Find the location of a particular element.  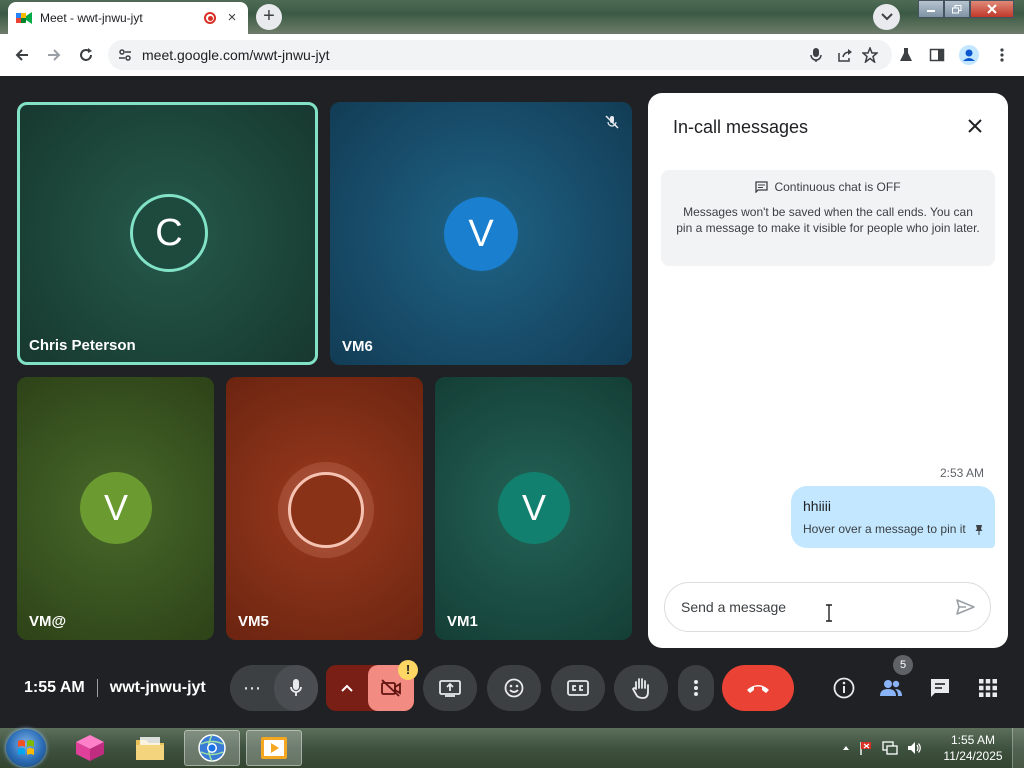

hand-icon is located at coordinates (640, 688).